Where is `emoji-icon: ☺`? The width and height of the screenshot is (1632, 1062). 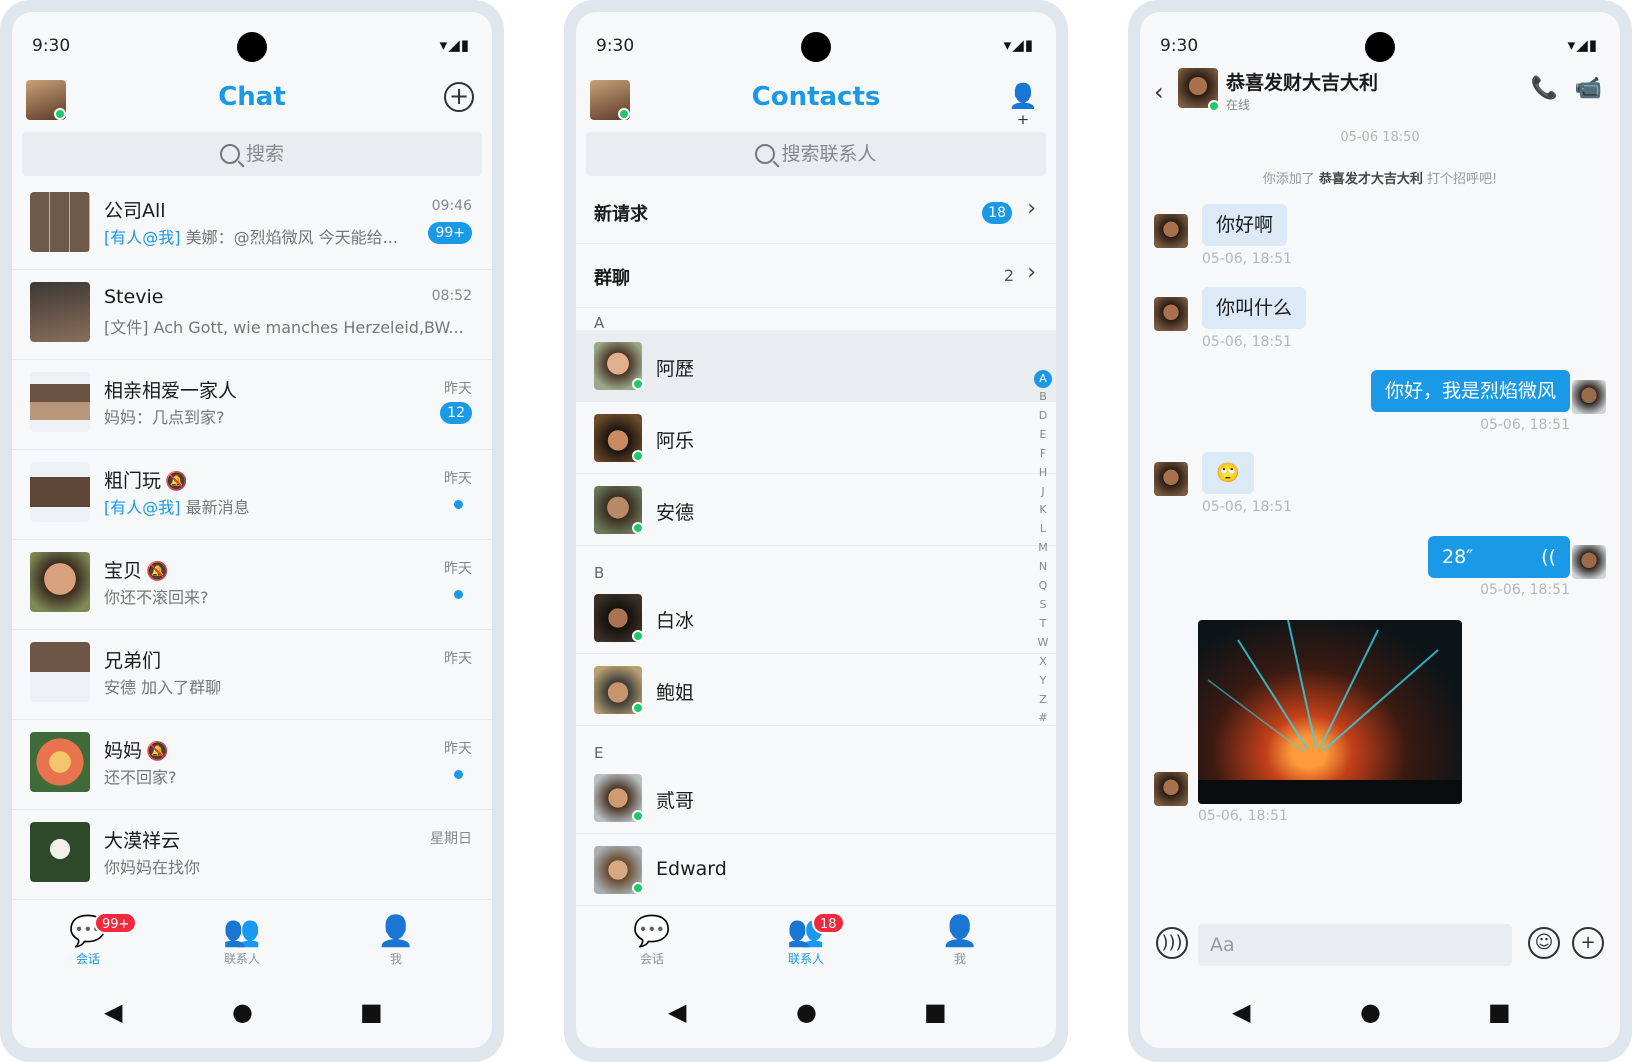
emoji-icon: ☺ is located at coordinates (1544, 943).